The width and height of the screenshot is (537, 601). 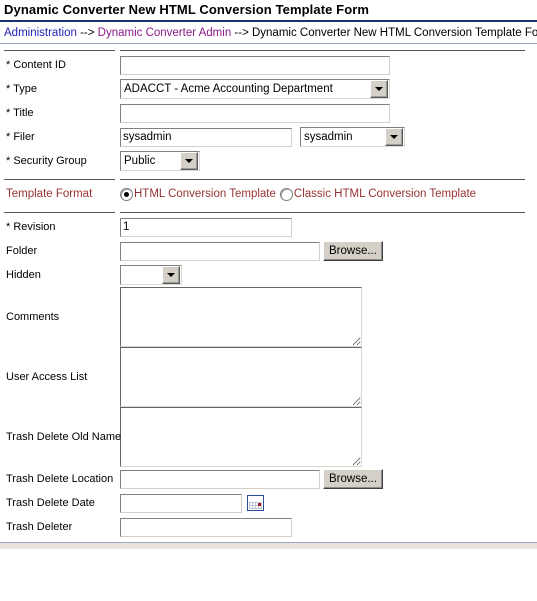 What do you see at coordinates (60, 479) in the screenshot?
I see `label-trash-delete-location: Trash Delete Location` at bounding box center [60, 479].